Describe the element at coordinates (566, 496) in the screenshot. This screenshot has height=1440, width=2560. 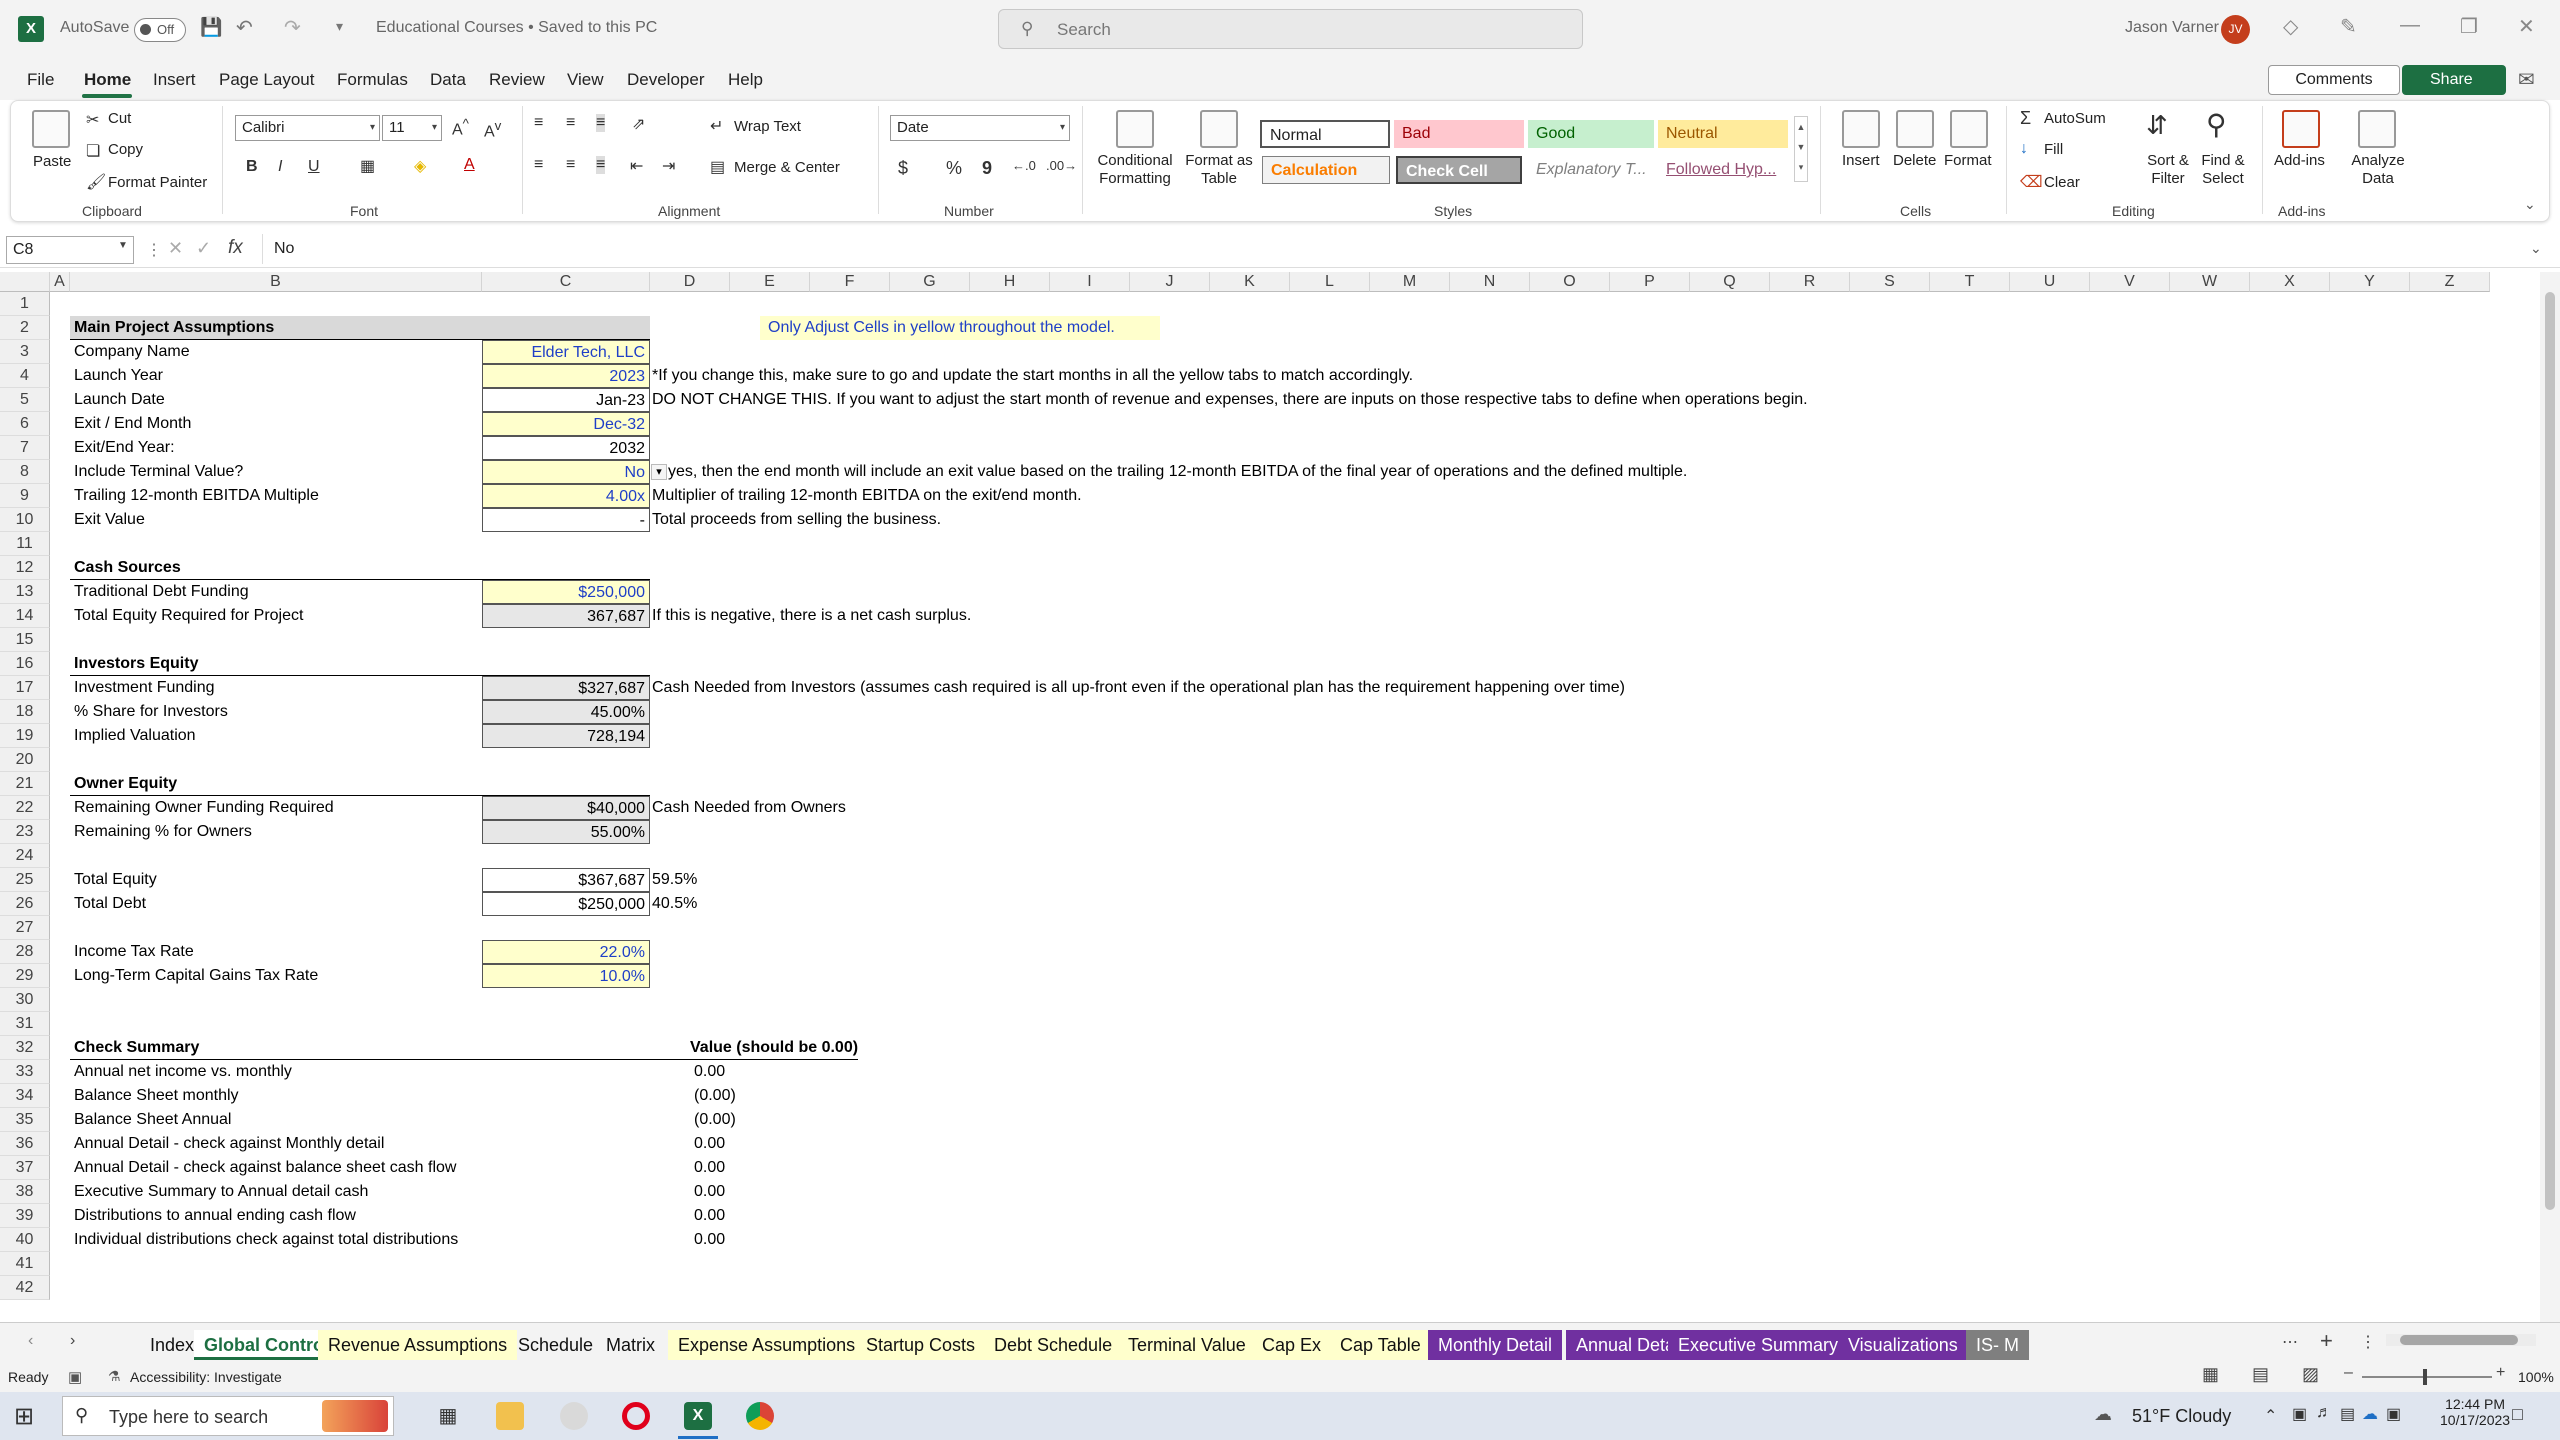
I see `cell-value: 4.00x` at that location.